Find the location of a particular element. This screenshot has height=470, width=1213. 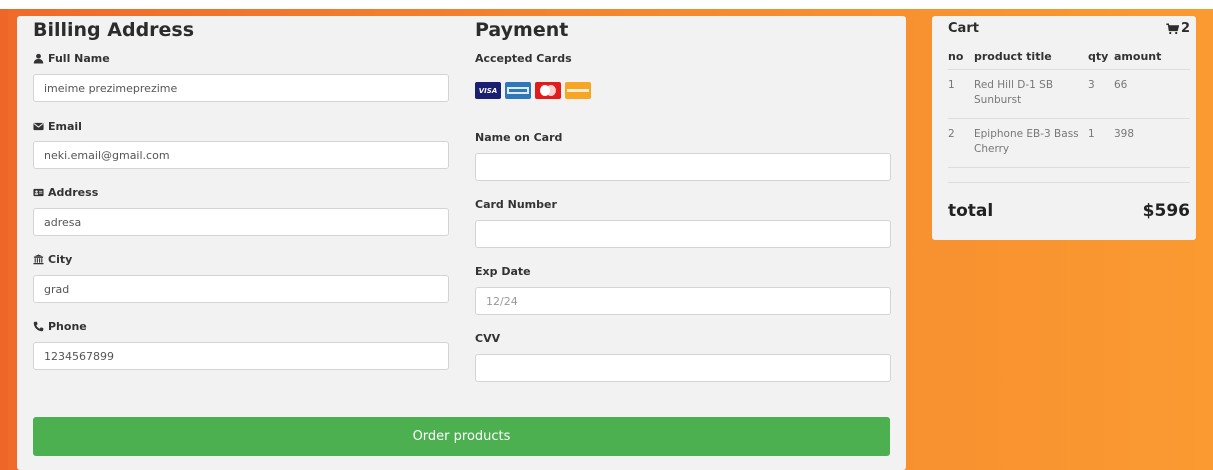

row-qty: 1 is located at coordinates (1101, 143).